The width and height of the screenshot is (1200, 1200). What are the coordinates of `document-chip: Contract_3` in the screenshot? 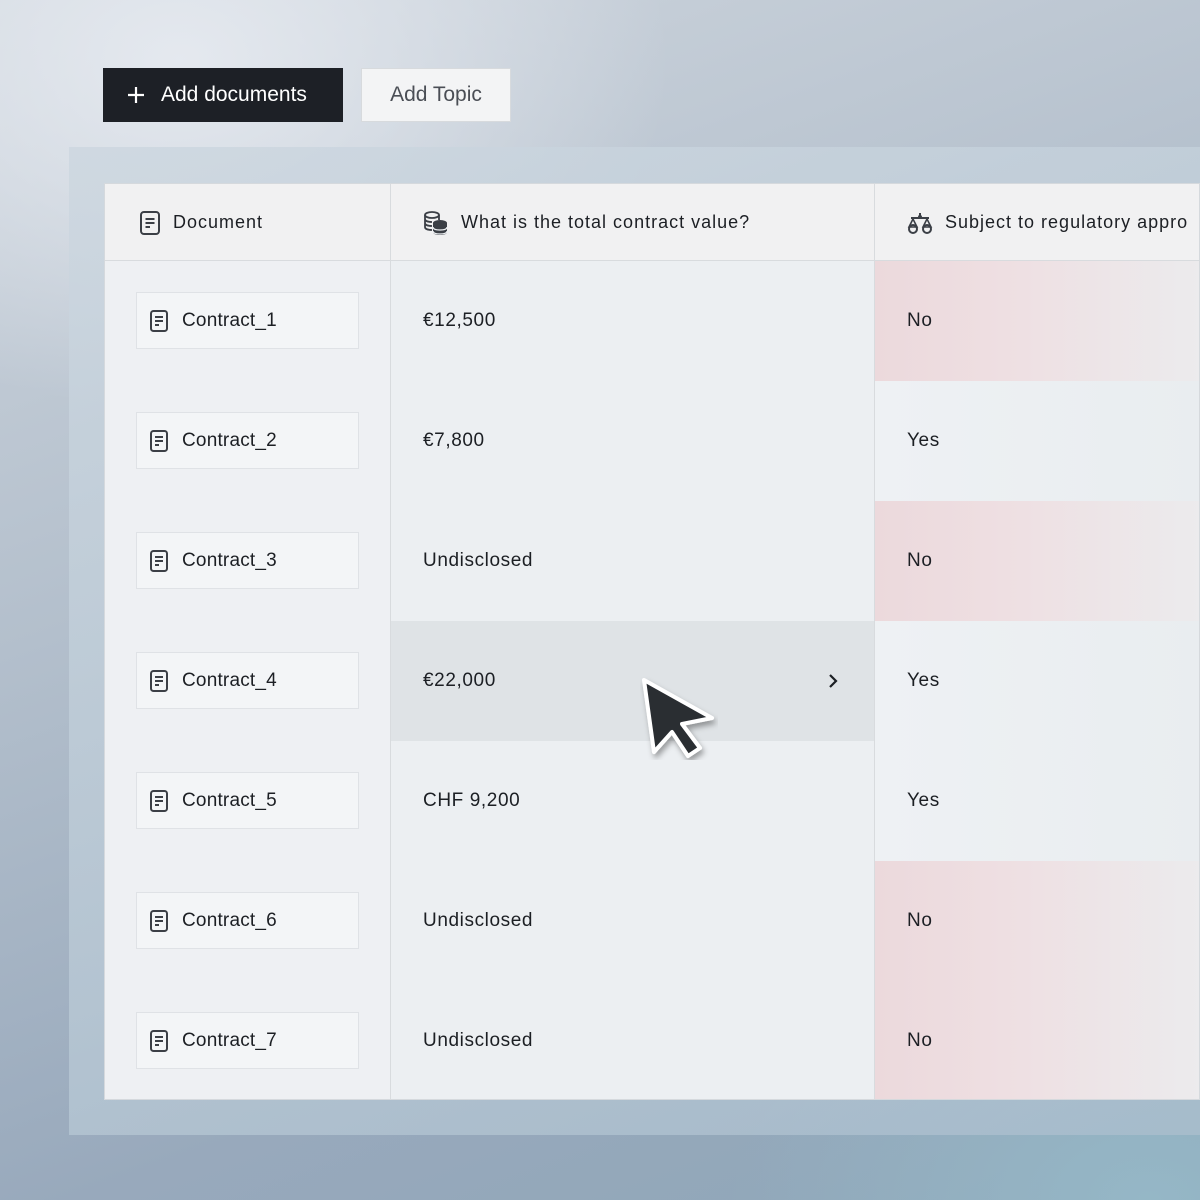 It's located at (247, 560).